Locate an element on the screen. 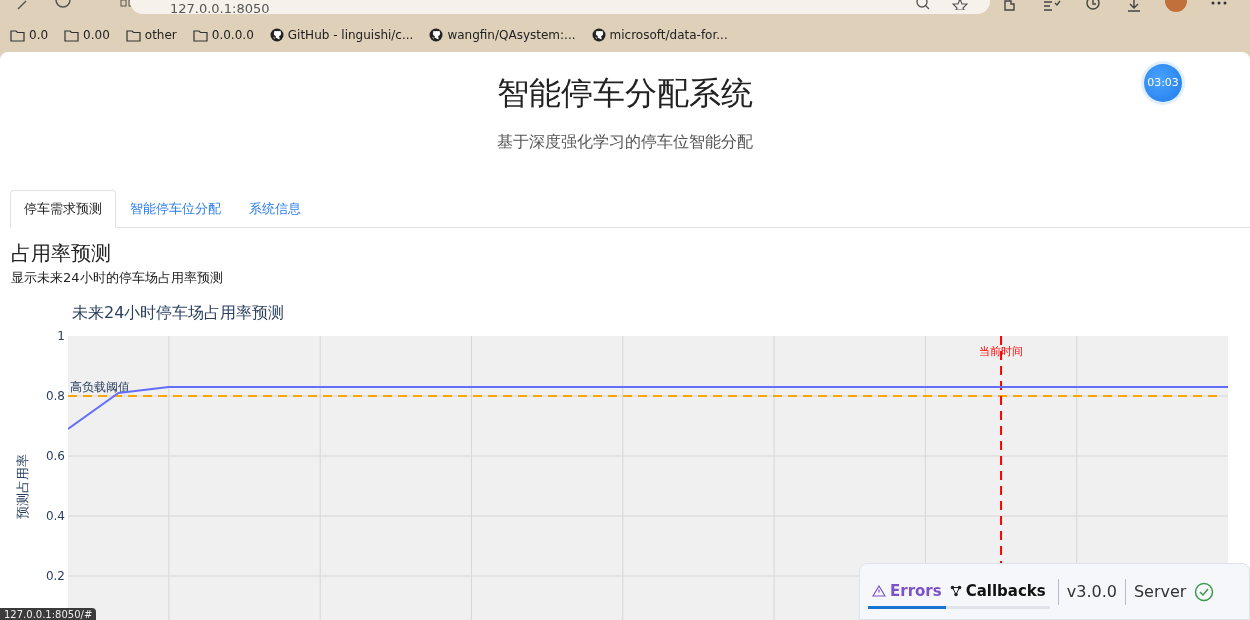  y-axis-title: 预测占用率 is located at coordinates (22, 486).